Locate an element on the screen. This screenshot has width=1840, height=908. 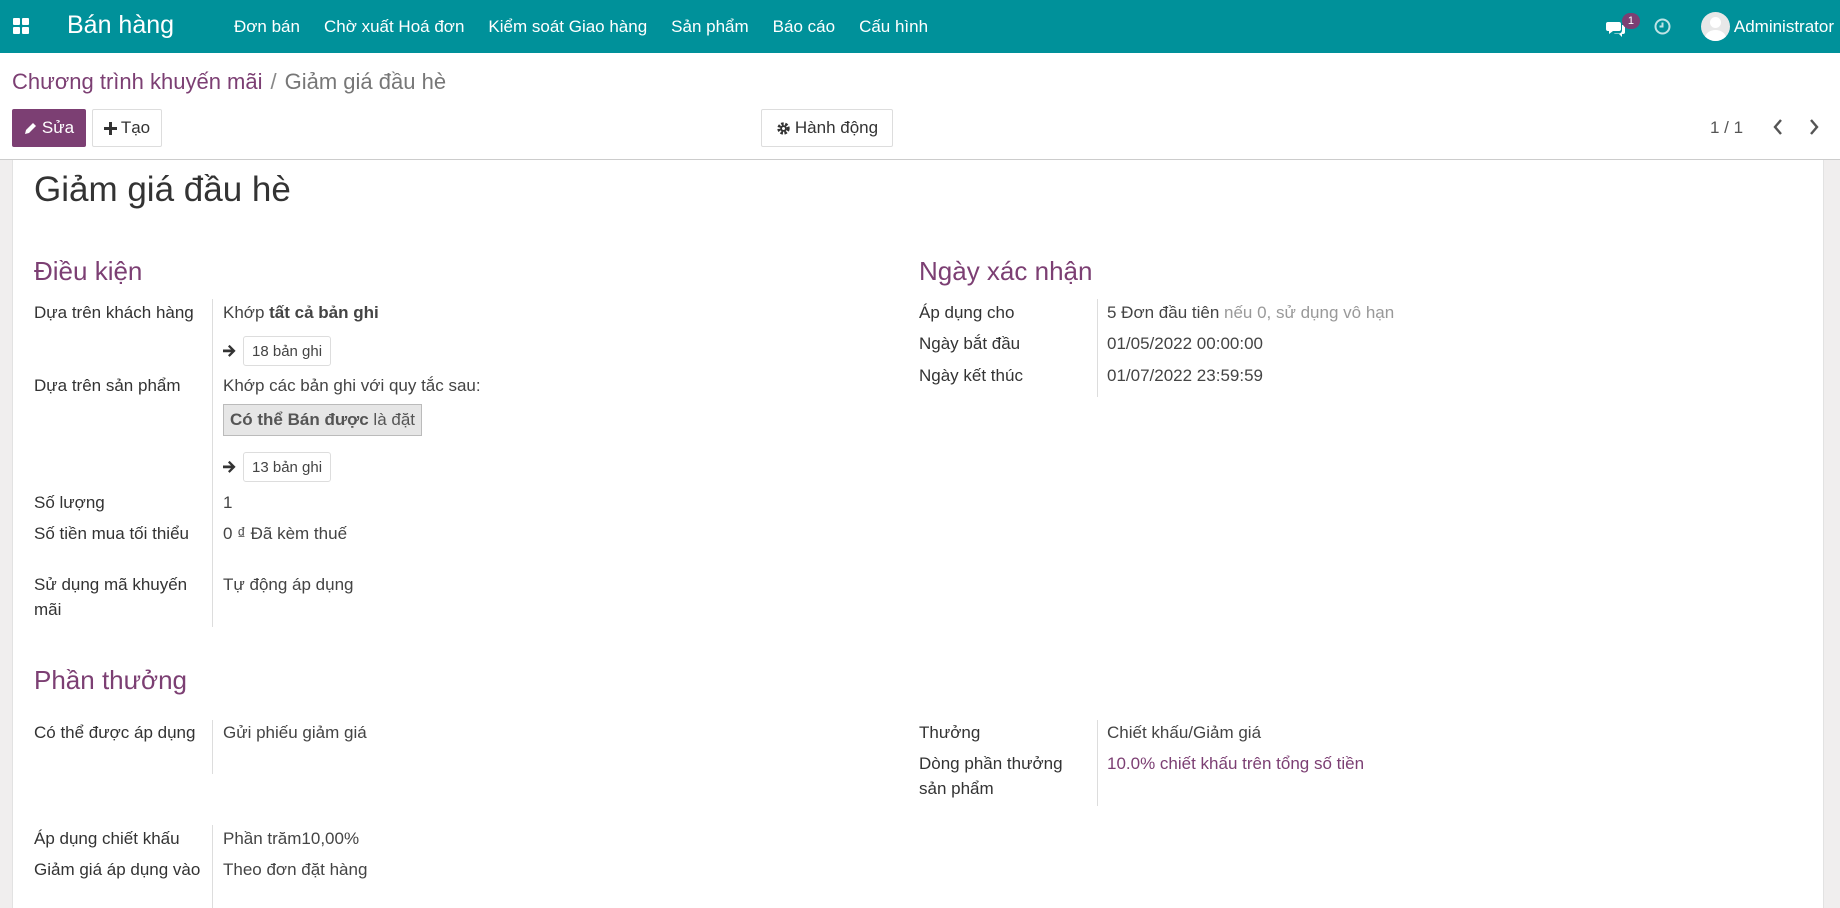
end-date-value: 01/07/2022 23:59:59 is located at coordinates (1185, 375).